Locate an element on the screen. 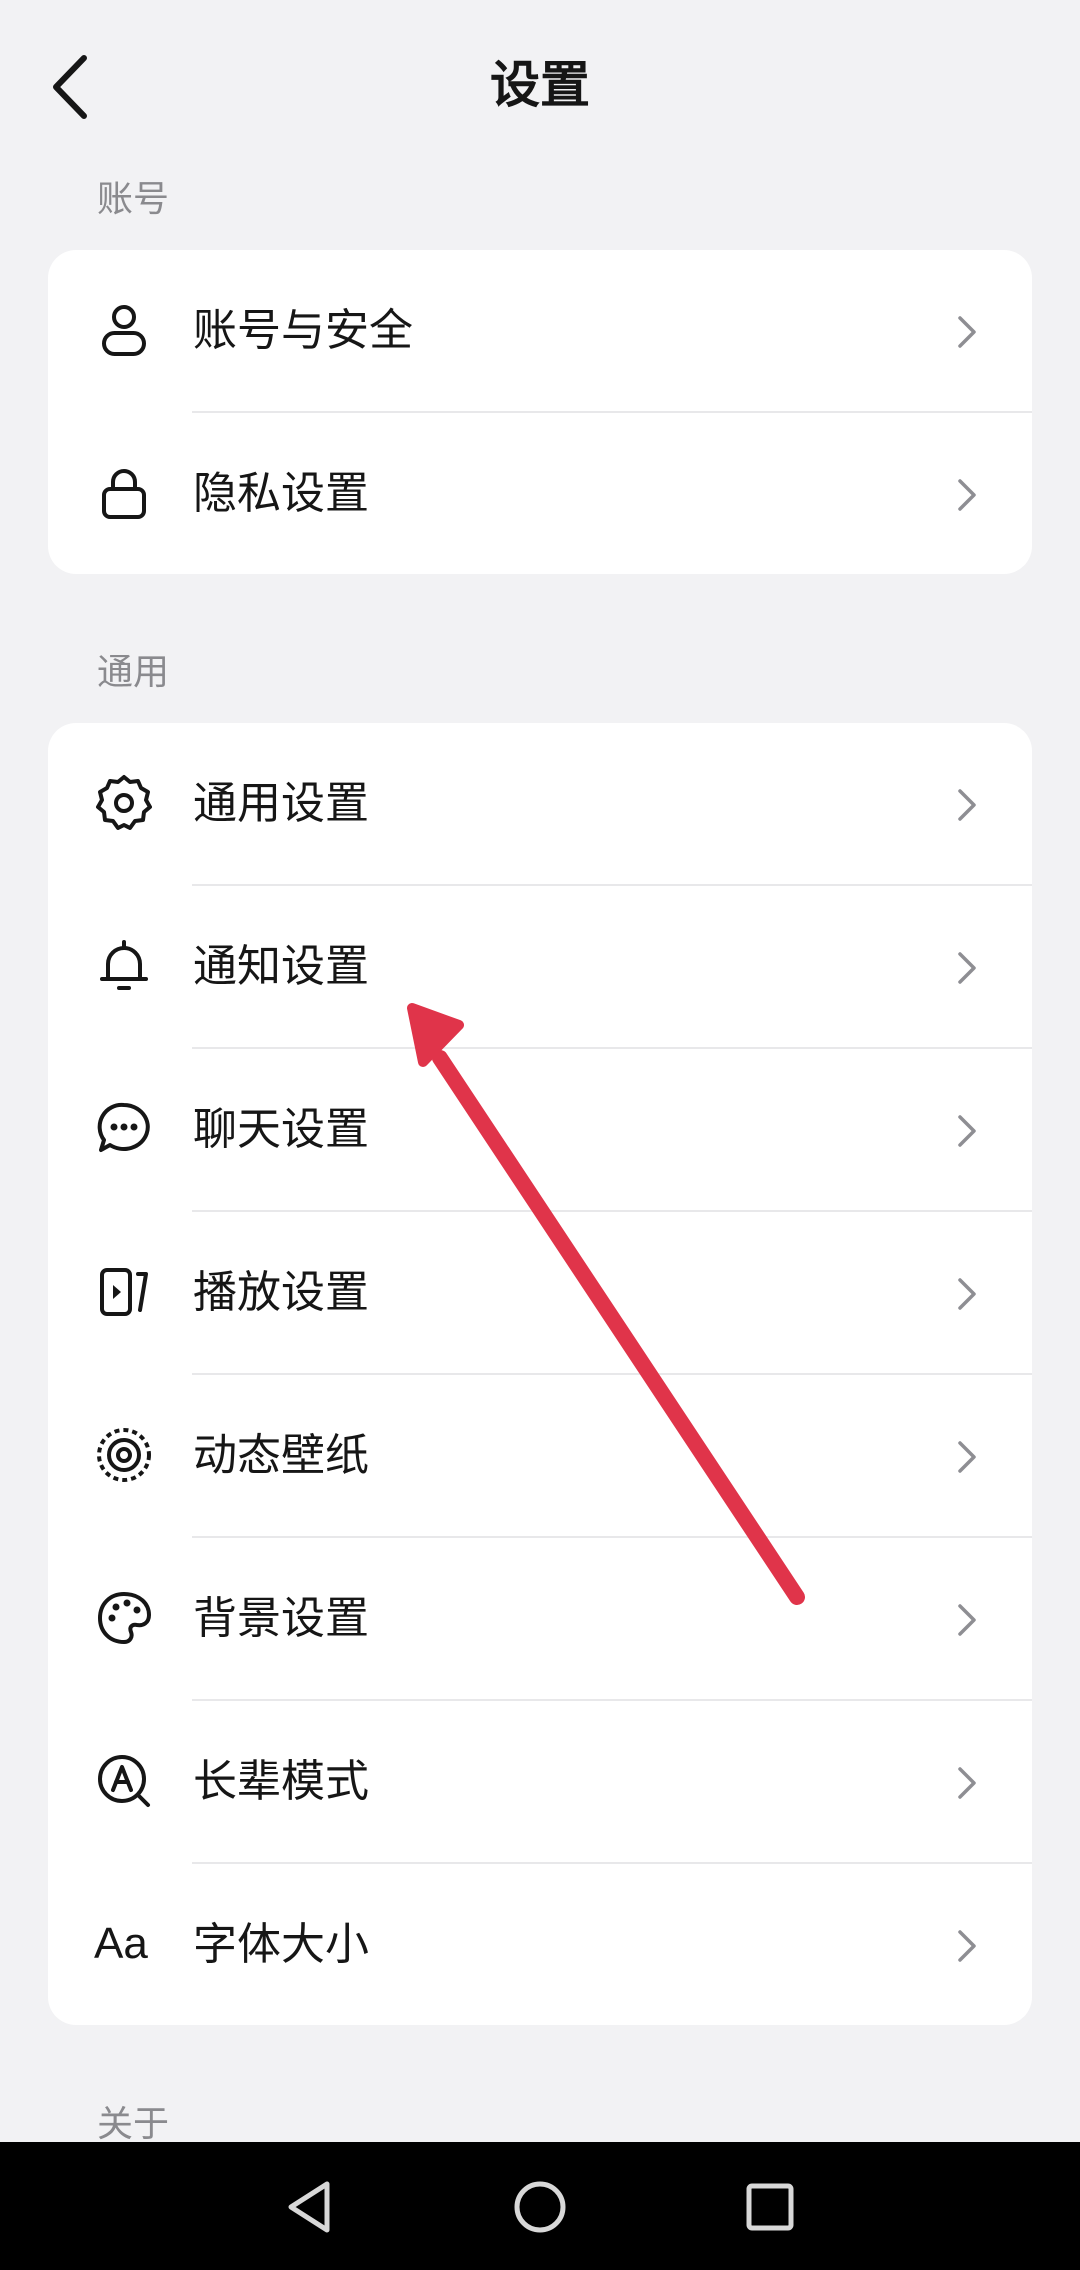 Image resolution: width=1080 pixels, height=2270 pixels. settings-item-label: 通用设置 is located at coordinates (281, 803).